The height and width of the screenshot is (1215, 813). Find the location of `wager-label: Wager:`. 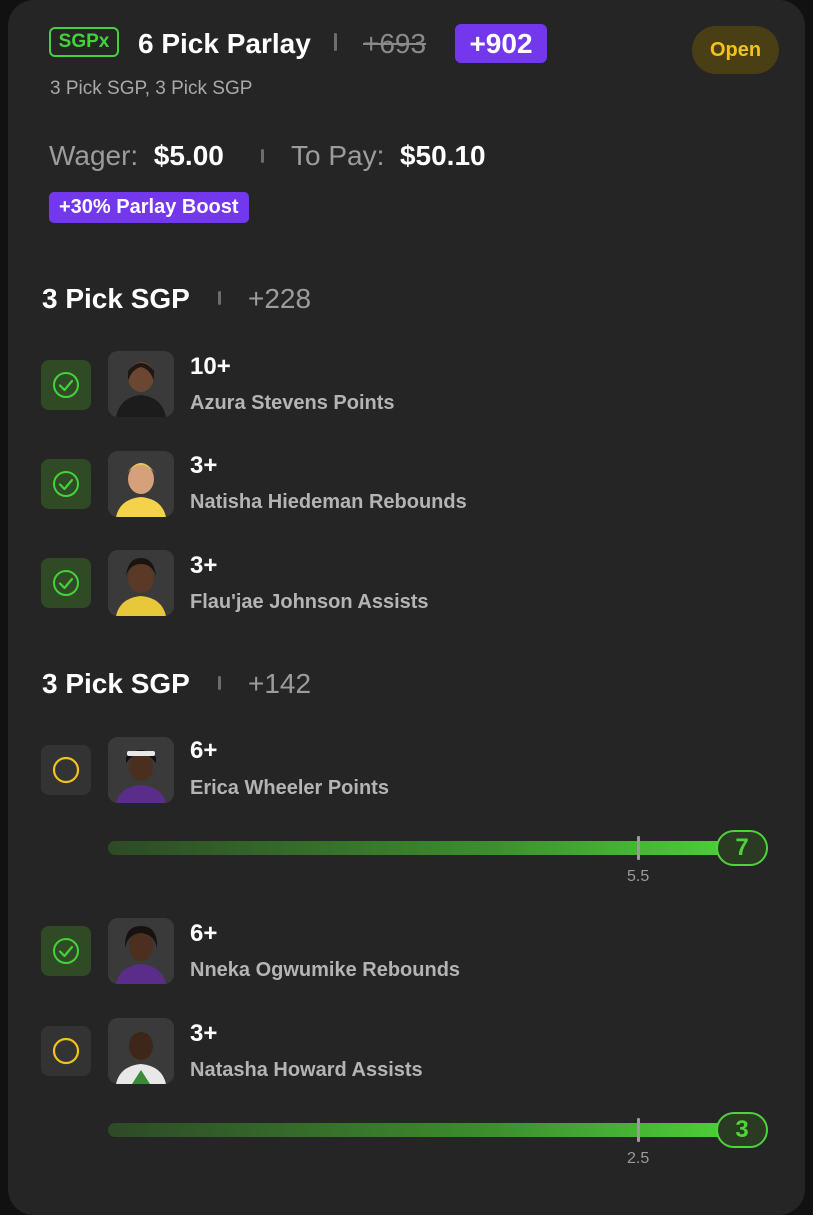

wager-label: Wager: is located at coordinates (94, 155).